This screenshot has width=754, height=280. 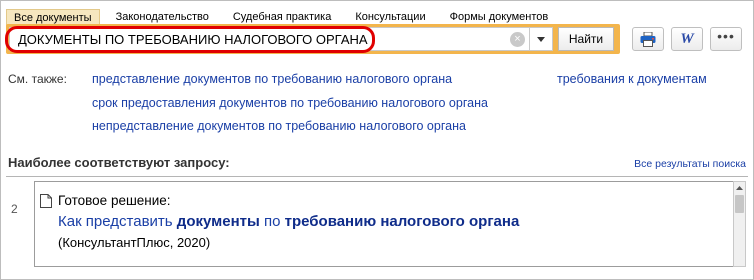 What do you see at coordinates (46, 201) in the screenshot?
I see `document-icon` at bounding box center [46, 201].